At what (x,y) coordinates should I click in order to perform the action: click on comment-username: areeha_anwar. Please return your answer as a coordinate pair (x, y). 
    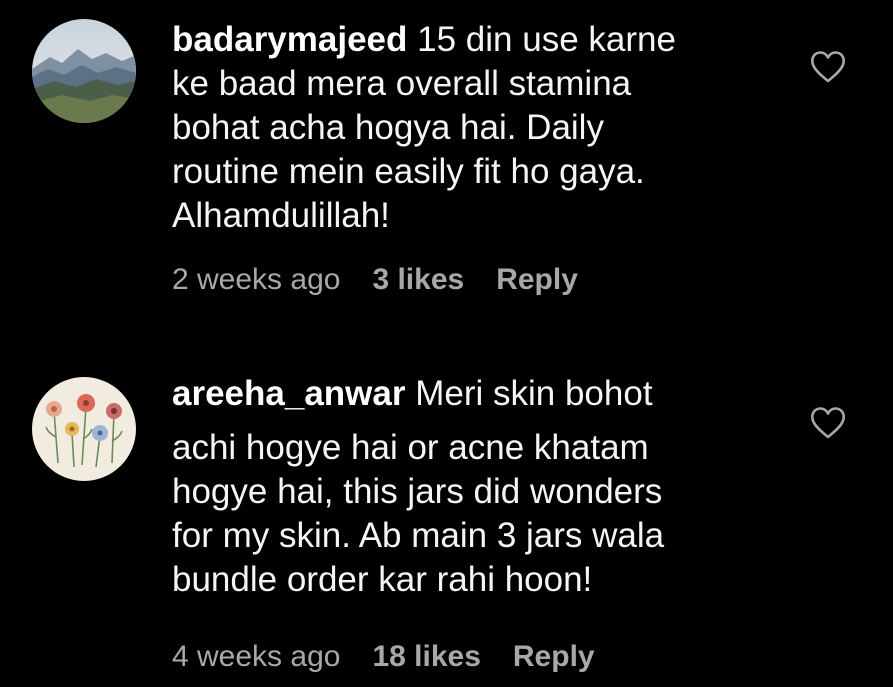
    Looking at the image, I should click on (288, 393).